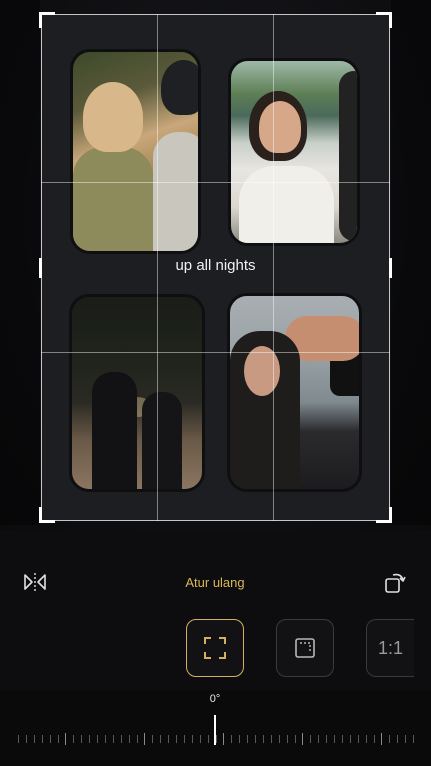  Describe the element at coordinates (215, 582) in the screenshot. I see `reset-button: Atur ulang` at that location.